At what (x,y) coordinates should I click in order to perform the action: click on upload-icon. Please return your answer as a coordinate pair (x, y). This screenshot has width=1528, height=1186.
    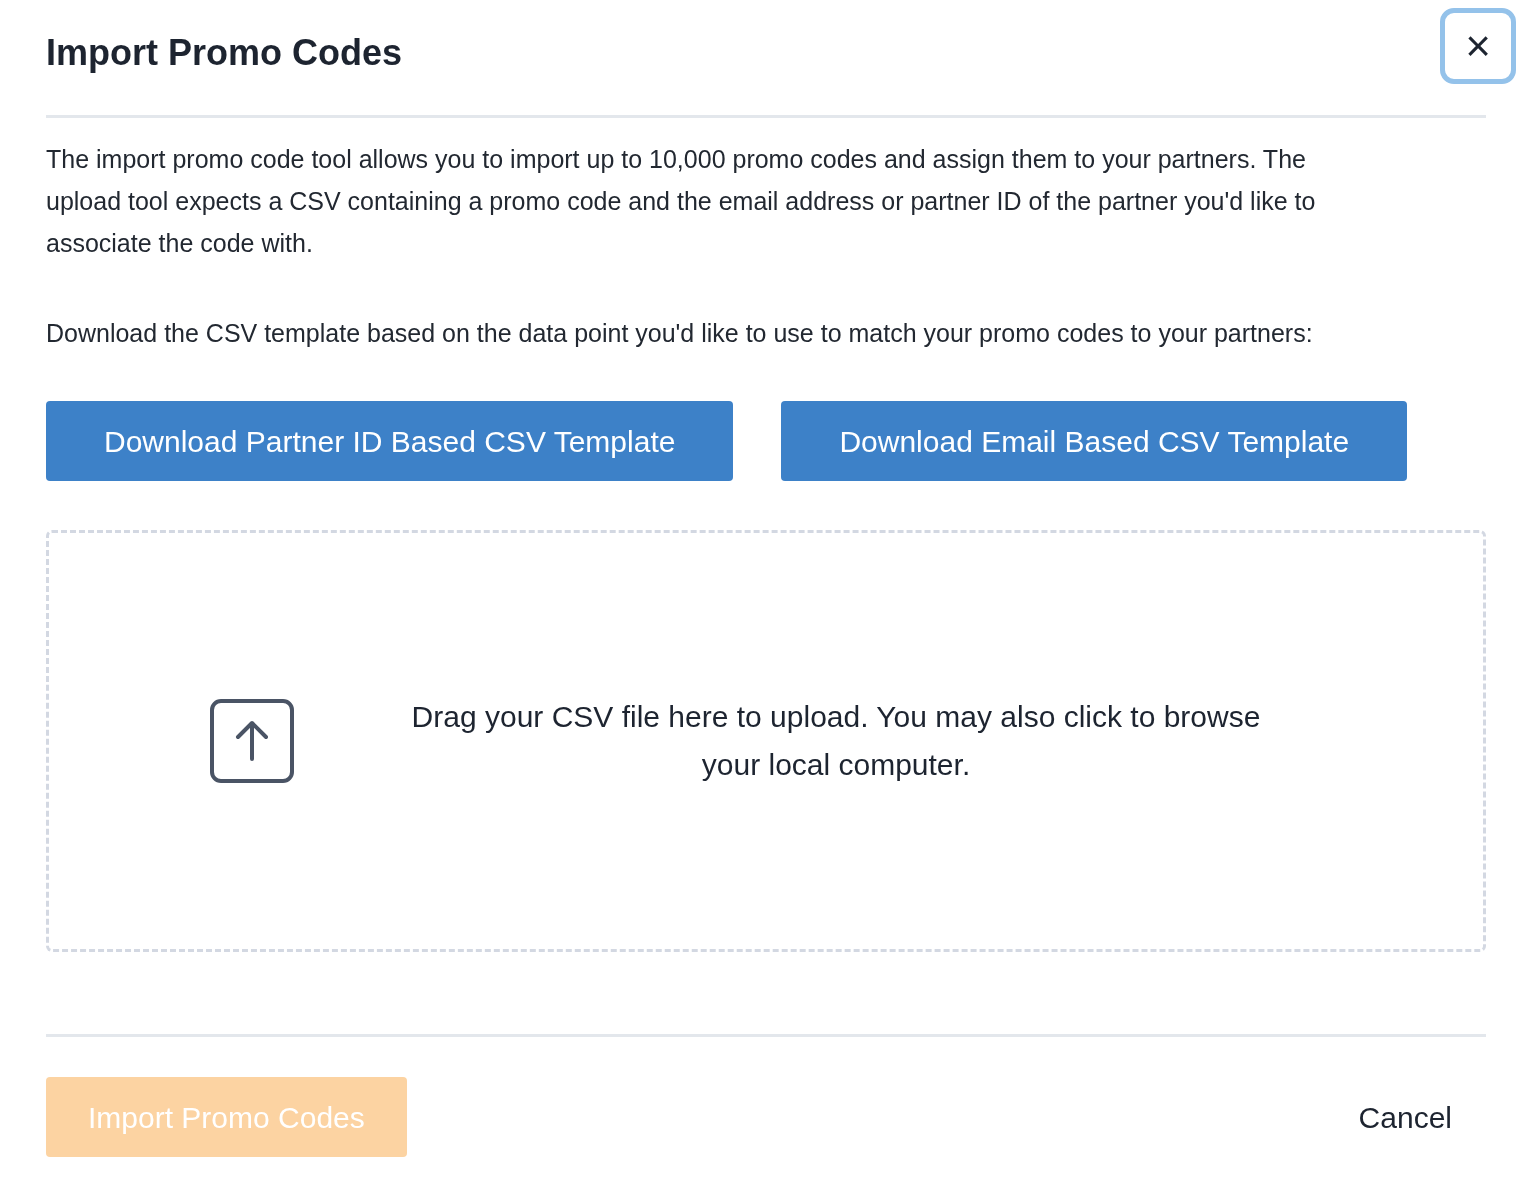
    Looking at the image, I should click on (252, 741).